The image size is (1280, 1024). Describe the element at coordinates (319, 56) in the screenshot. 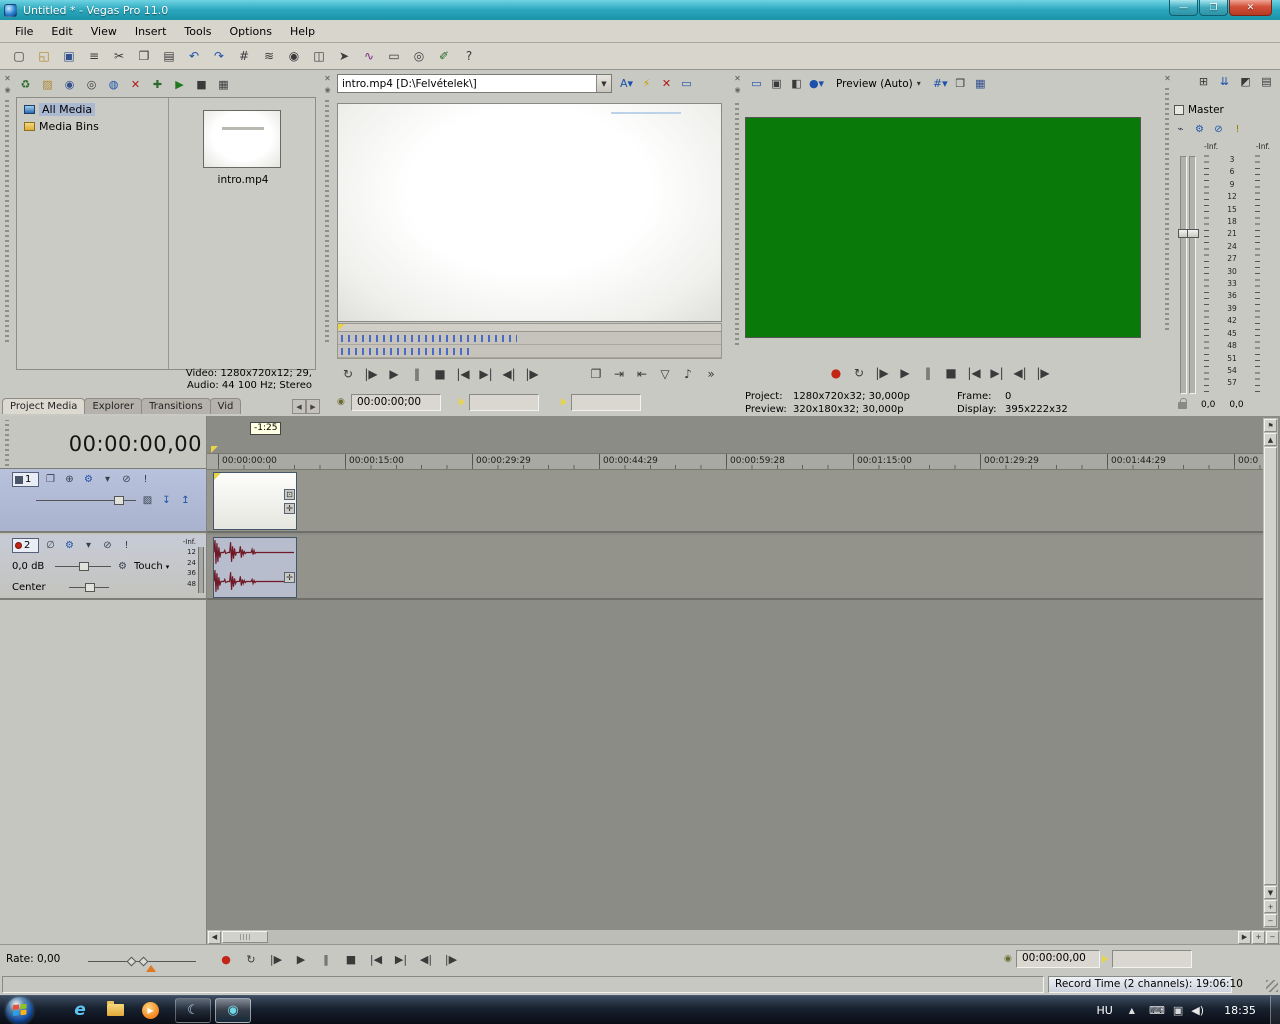

I see `ignore-event-grouping-icon: ◫` at that location.